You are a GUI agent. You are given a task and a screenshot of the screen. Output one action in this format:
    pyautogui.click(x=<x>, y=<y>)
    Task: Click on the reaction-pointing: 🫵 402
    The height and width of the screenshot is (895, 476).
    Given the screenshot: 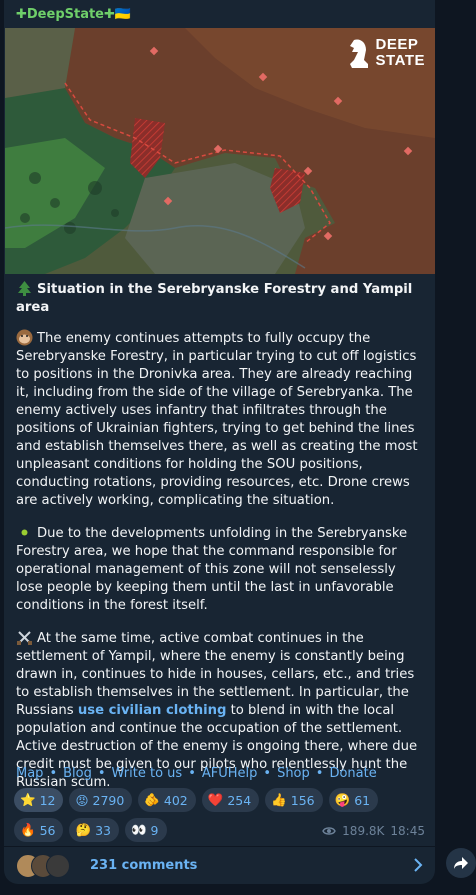 What is the action you would take?
    pyautogui.click(x=167, y=800)
    